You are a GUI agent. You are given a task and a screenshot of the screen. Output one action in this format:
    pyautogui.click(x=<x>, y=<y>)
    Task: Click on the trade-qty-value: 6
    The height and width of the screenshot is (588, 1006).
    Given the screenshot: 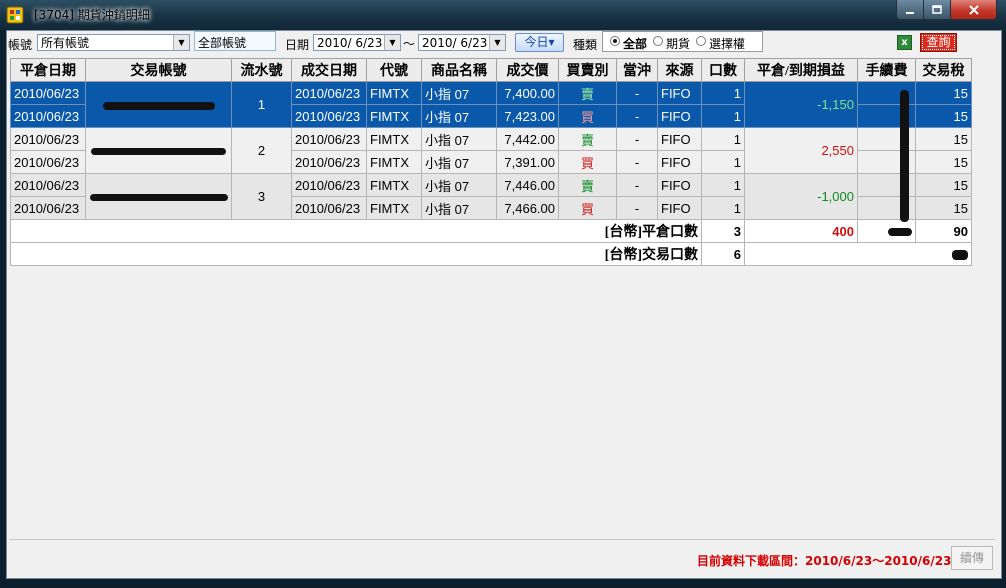 What is the action you would take?
    pyautogui.click(x=723, y=254)
    